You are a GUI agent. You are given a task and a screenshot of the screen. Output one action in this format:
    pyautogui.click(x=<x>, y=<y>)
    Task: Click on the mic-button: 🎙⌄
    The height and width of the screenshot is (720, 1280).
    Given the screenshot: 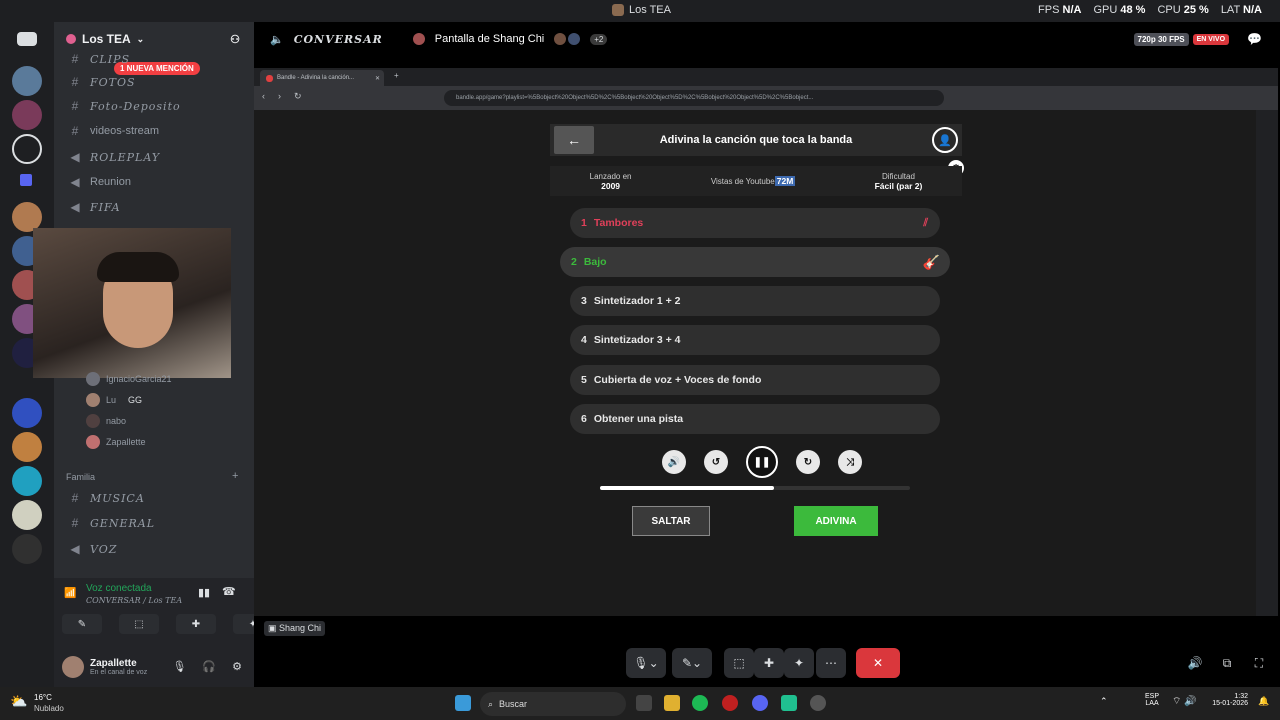 What is the action you would take?
    pyautogui.click(x=646, y=663)
    